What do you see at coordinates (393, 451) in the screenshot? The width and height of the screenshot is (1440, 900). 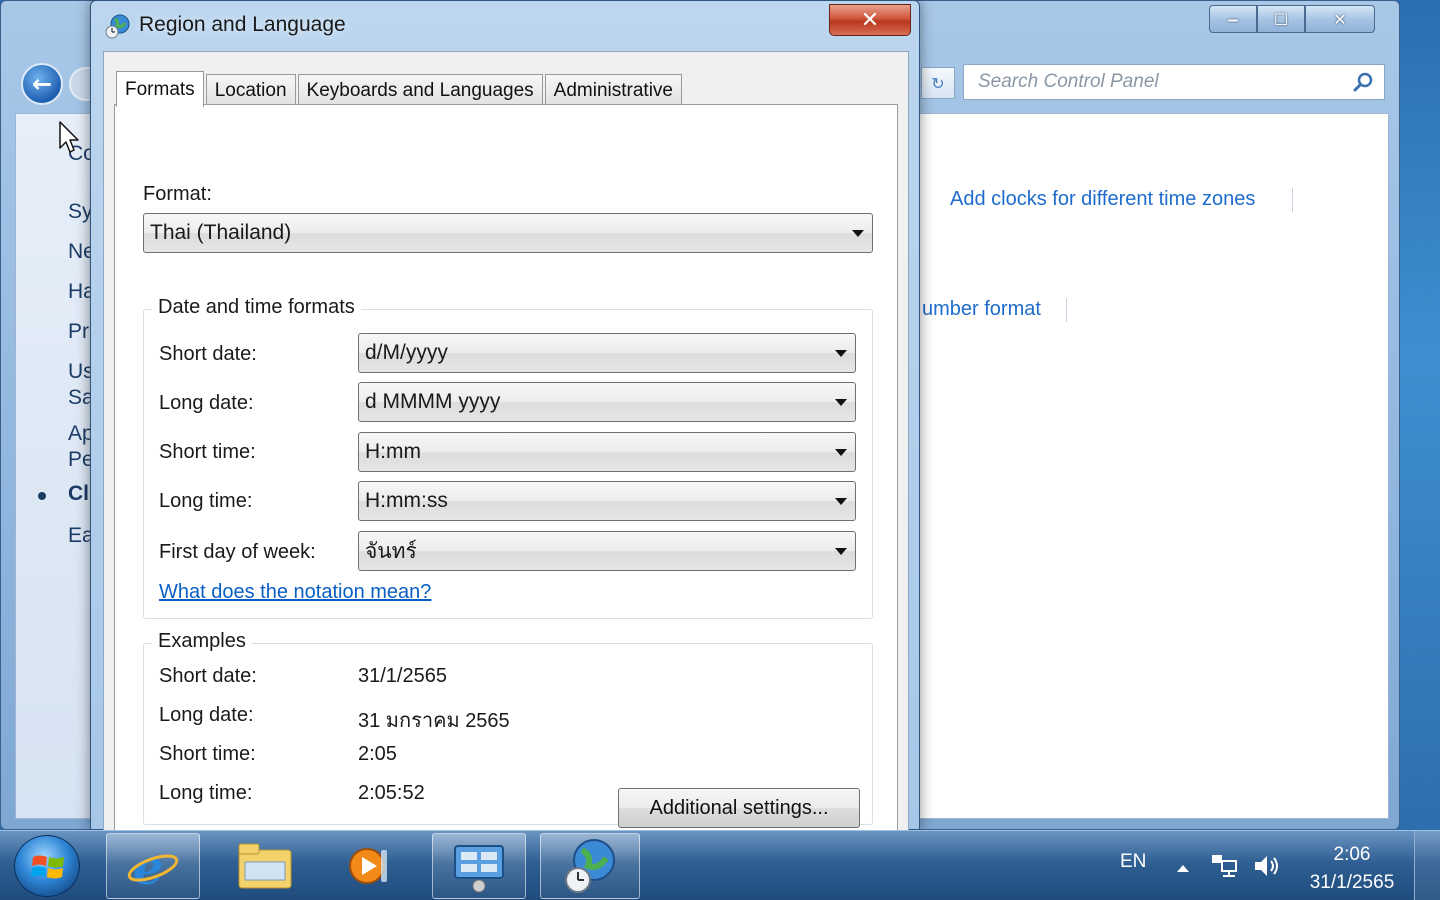 I see `short-time-select-value: H:mm` at bounding box center [393, 451].